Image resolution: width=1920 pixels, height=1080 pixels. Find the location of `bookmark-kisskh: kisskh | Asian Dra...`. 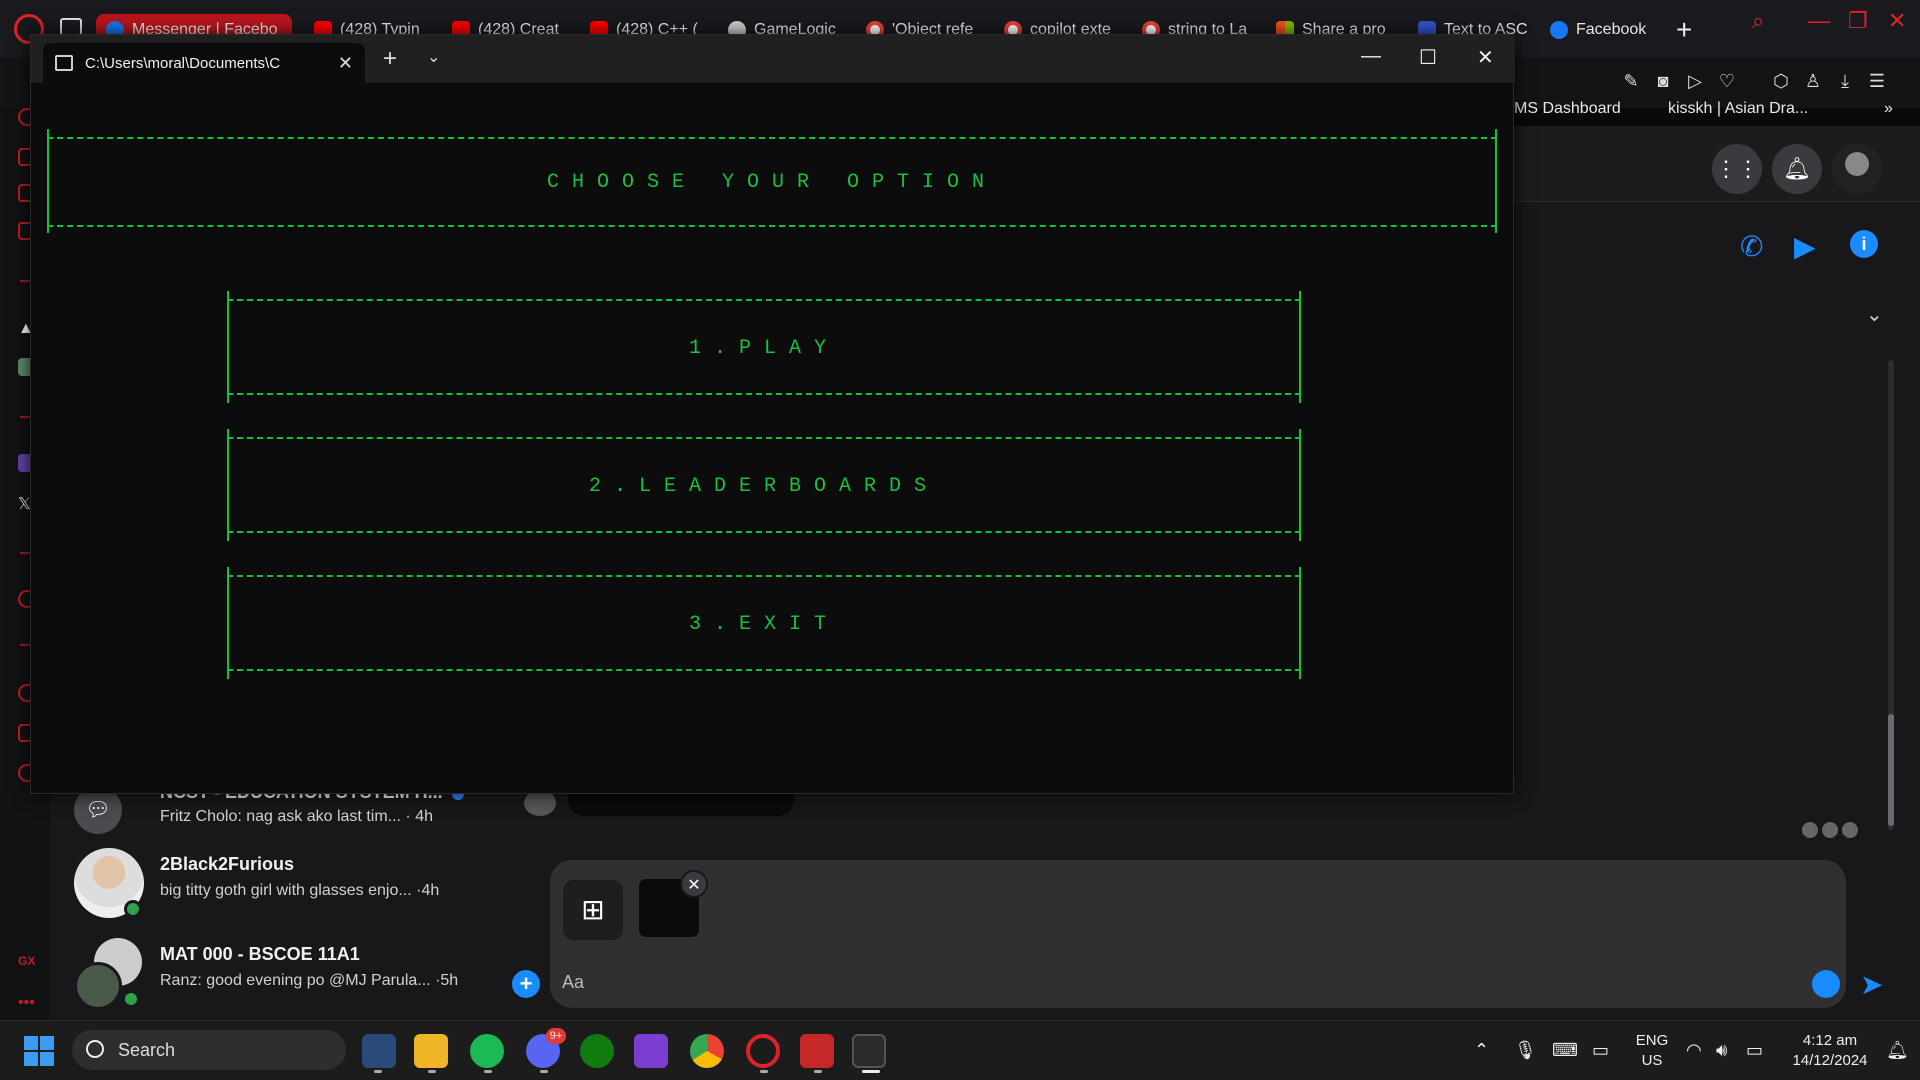

bookmark-kisskh: kisskh | Asian Dra... is located at coordinates (1738, 109).